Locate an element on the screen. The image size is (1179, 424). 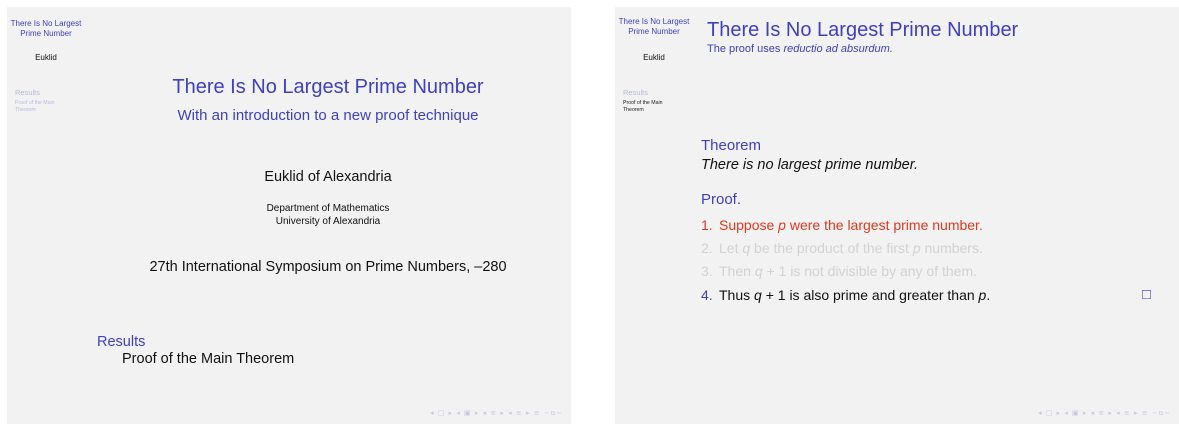
step-number: 4. is located at coordinates (707, 295).